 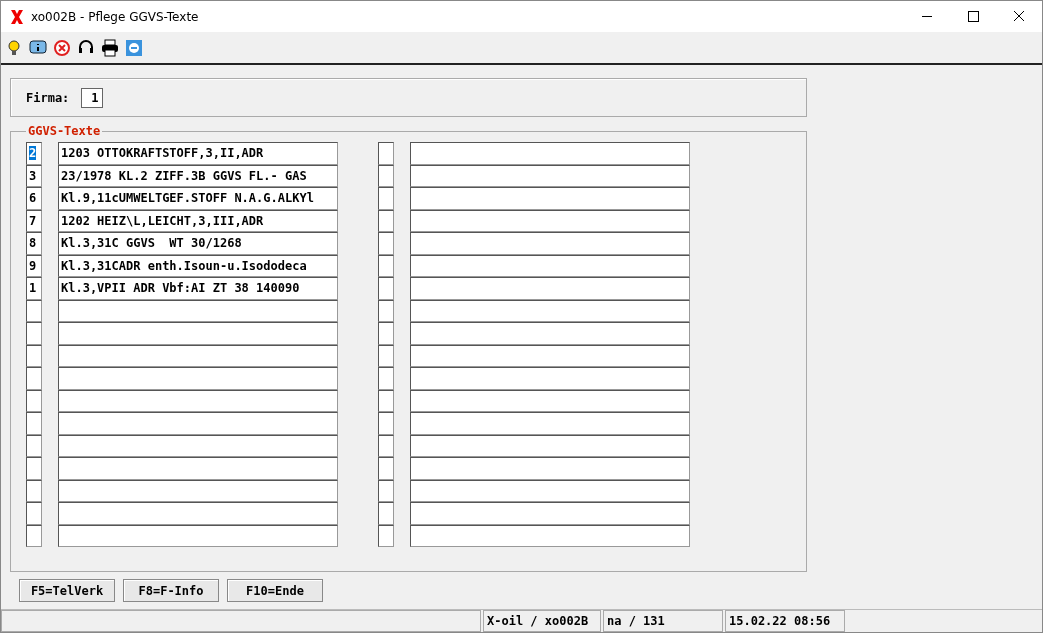 What do you see at coordinates (34, 153) in the screenshot?
I see `code-field: 2` at bounding box center [34, 153].